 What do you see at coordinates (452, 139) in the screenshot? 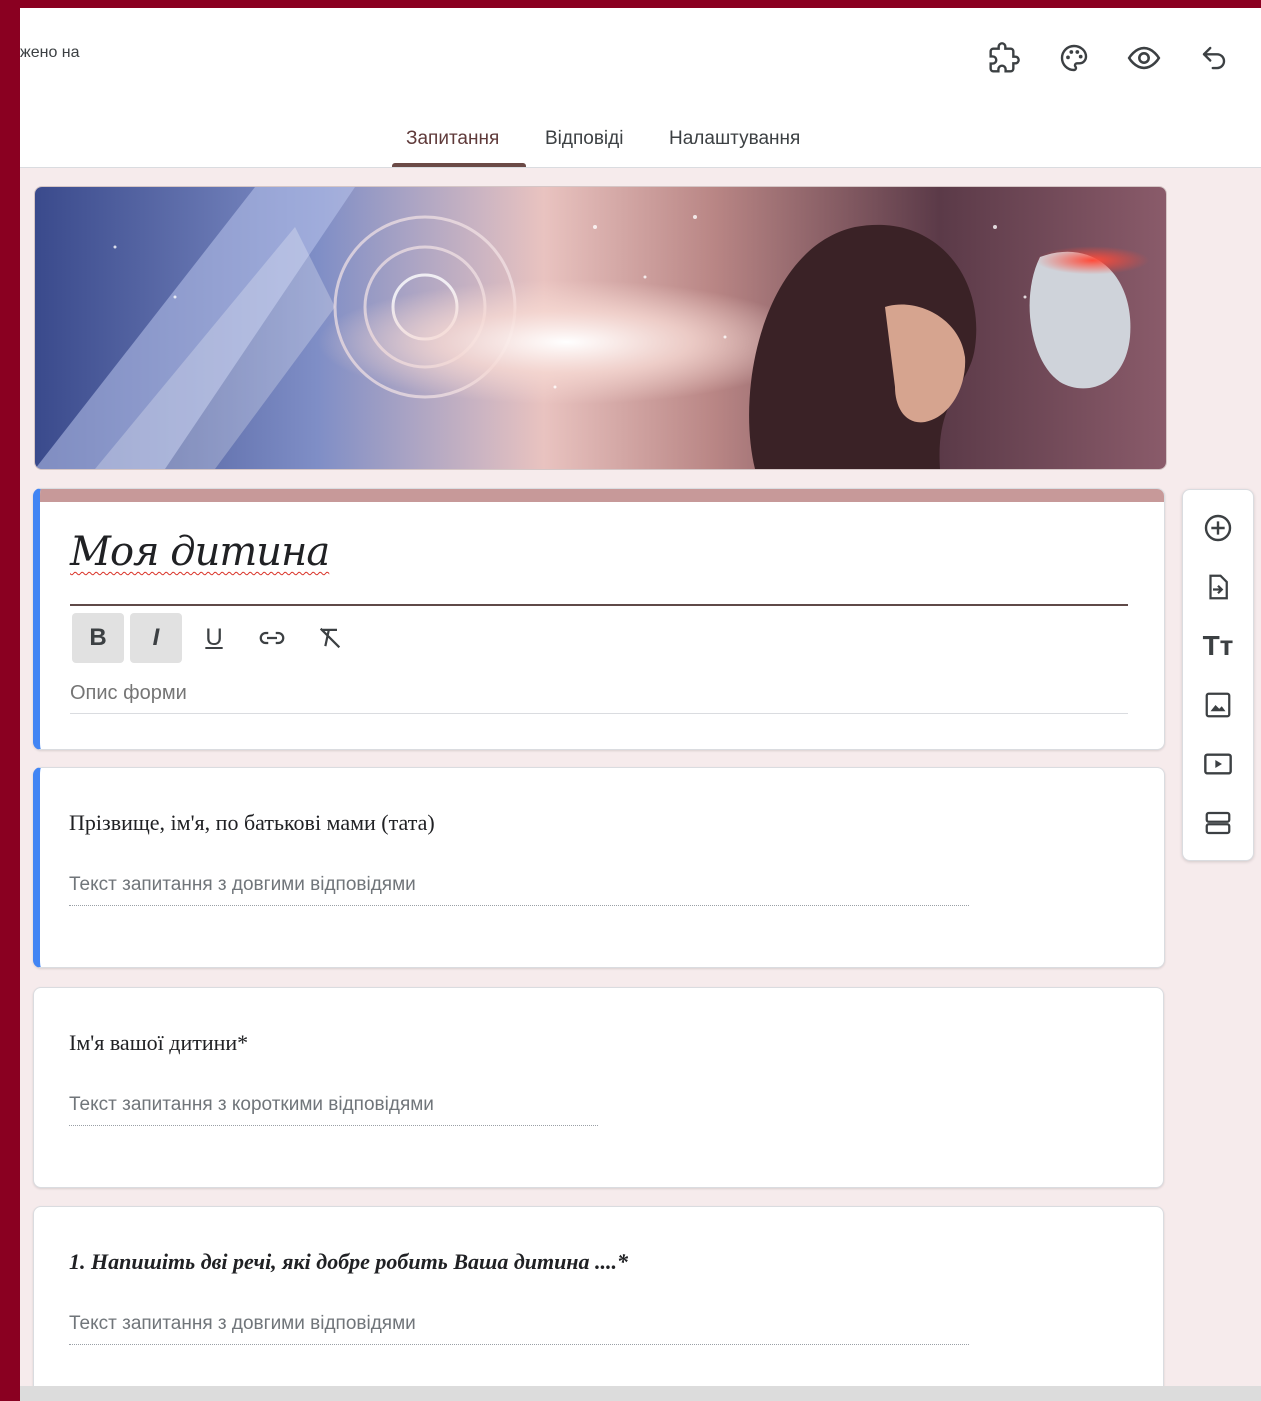
I see `tab-questions: Запитання` at bounding box center [452, 139].